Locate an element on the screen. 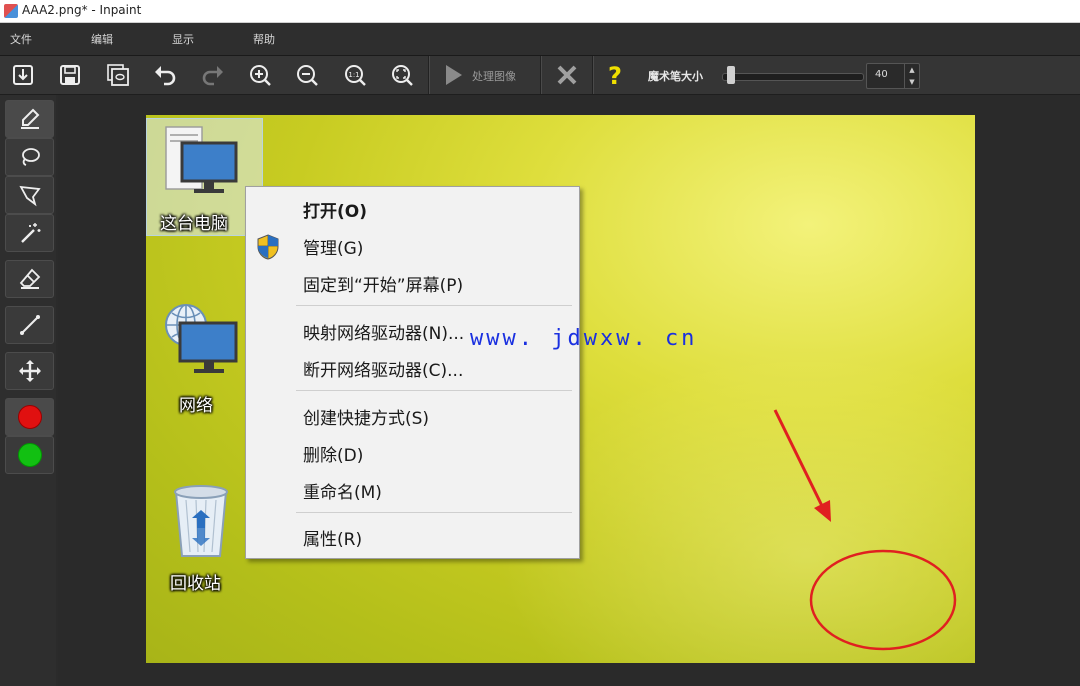 The width and height of the screenshot is (1080, 686). line-icon is located at coordinates (29, 325).